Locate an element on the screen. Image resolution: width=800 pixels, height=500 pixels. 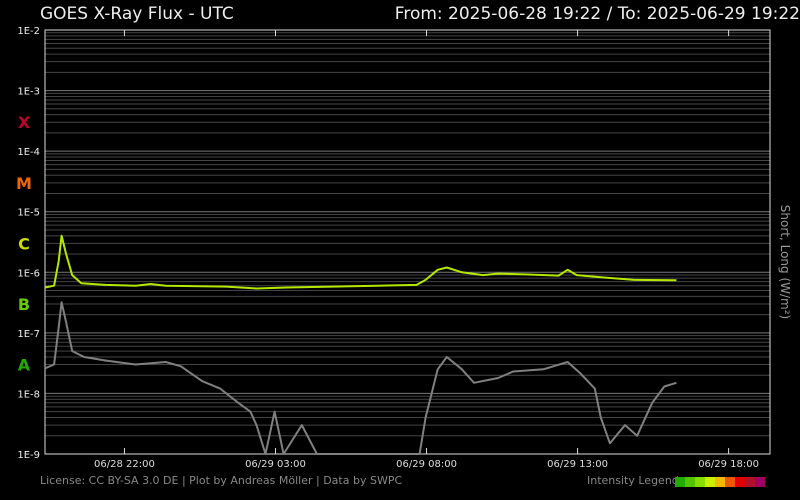
y-tick-label: 1E-9 is located at coordinates (28, 455).